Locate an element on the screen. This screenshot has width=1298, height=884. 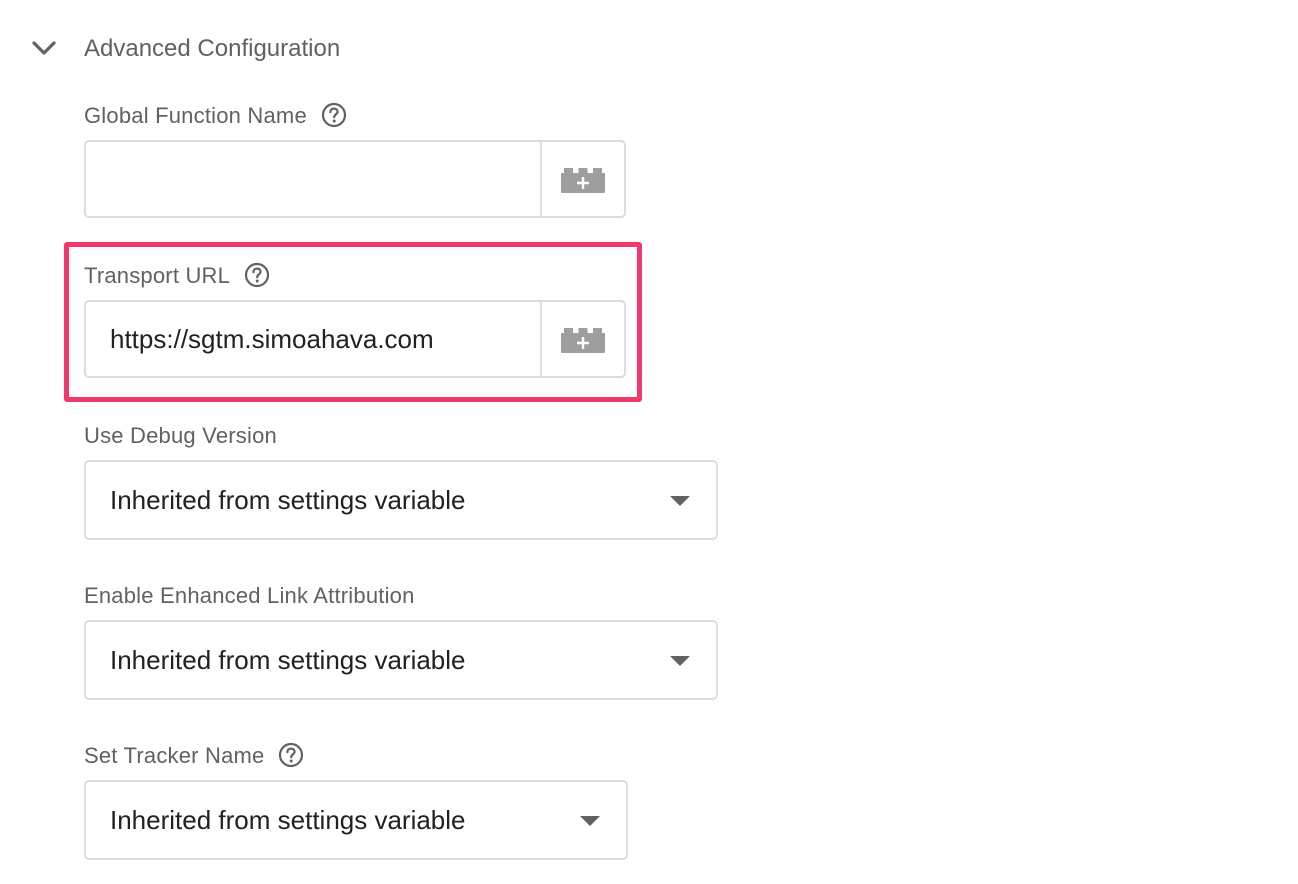
use-debug-version-label: Use Debug Version is located at coordinates (180, 435).